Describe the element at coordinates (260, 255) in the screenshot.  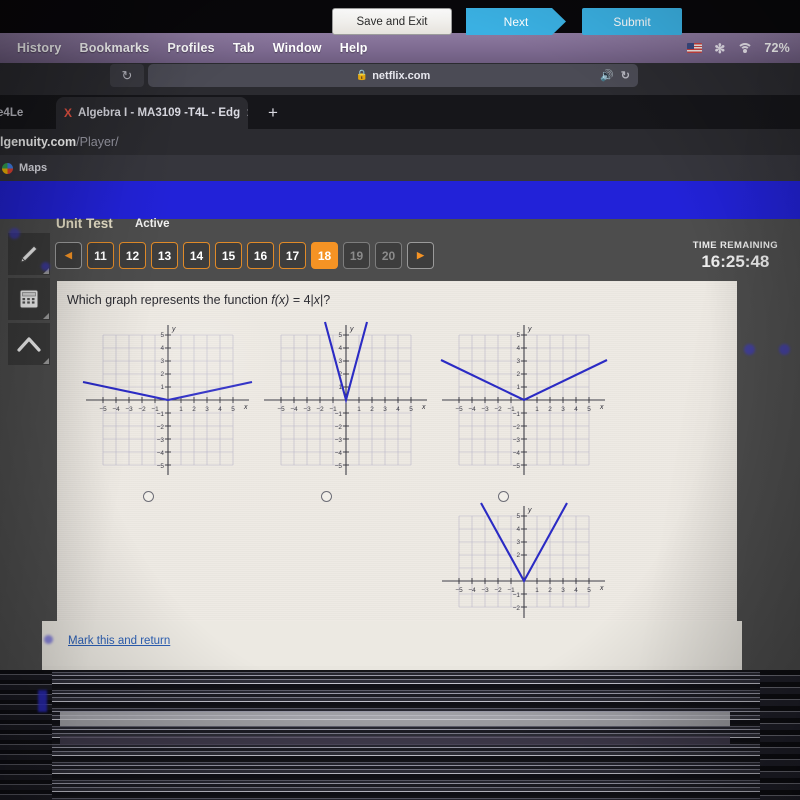
I see `pager-page-16: 16` at that location.